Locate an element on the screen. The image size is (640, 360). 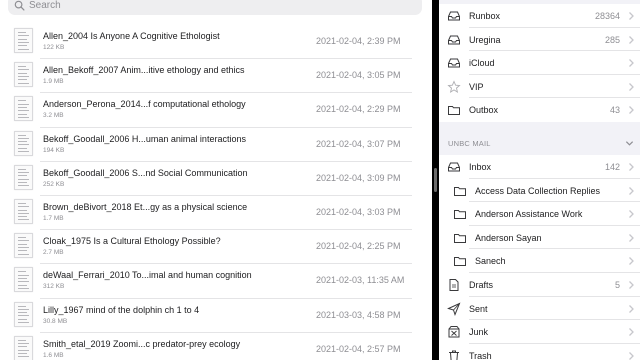
mailbox-count: 5 is located at coordinates (617, 284).